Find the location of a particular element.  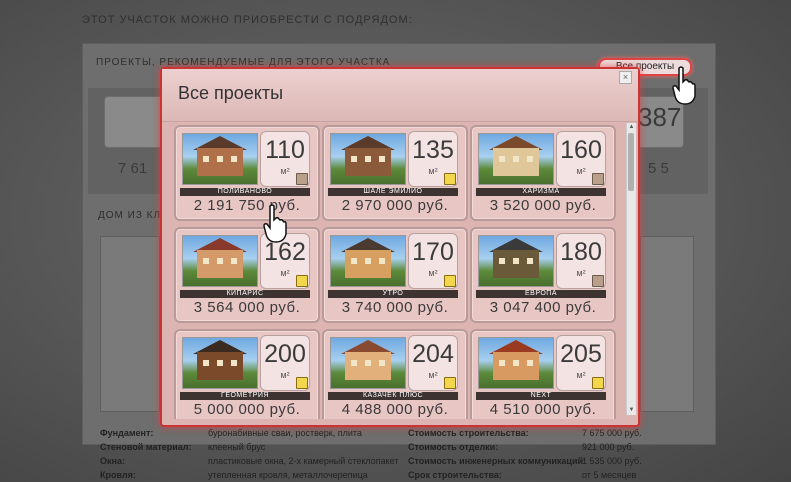

spec-value: буронабивные сваи, ростверк, плита is located at coordinates (285, 433).